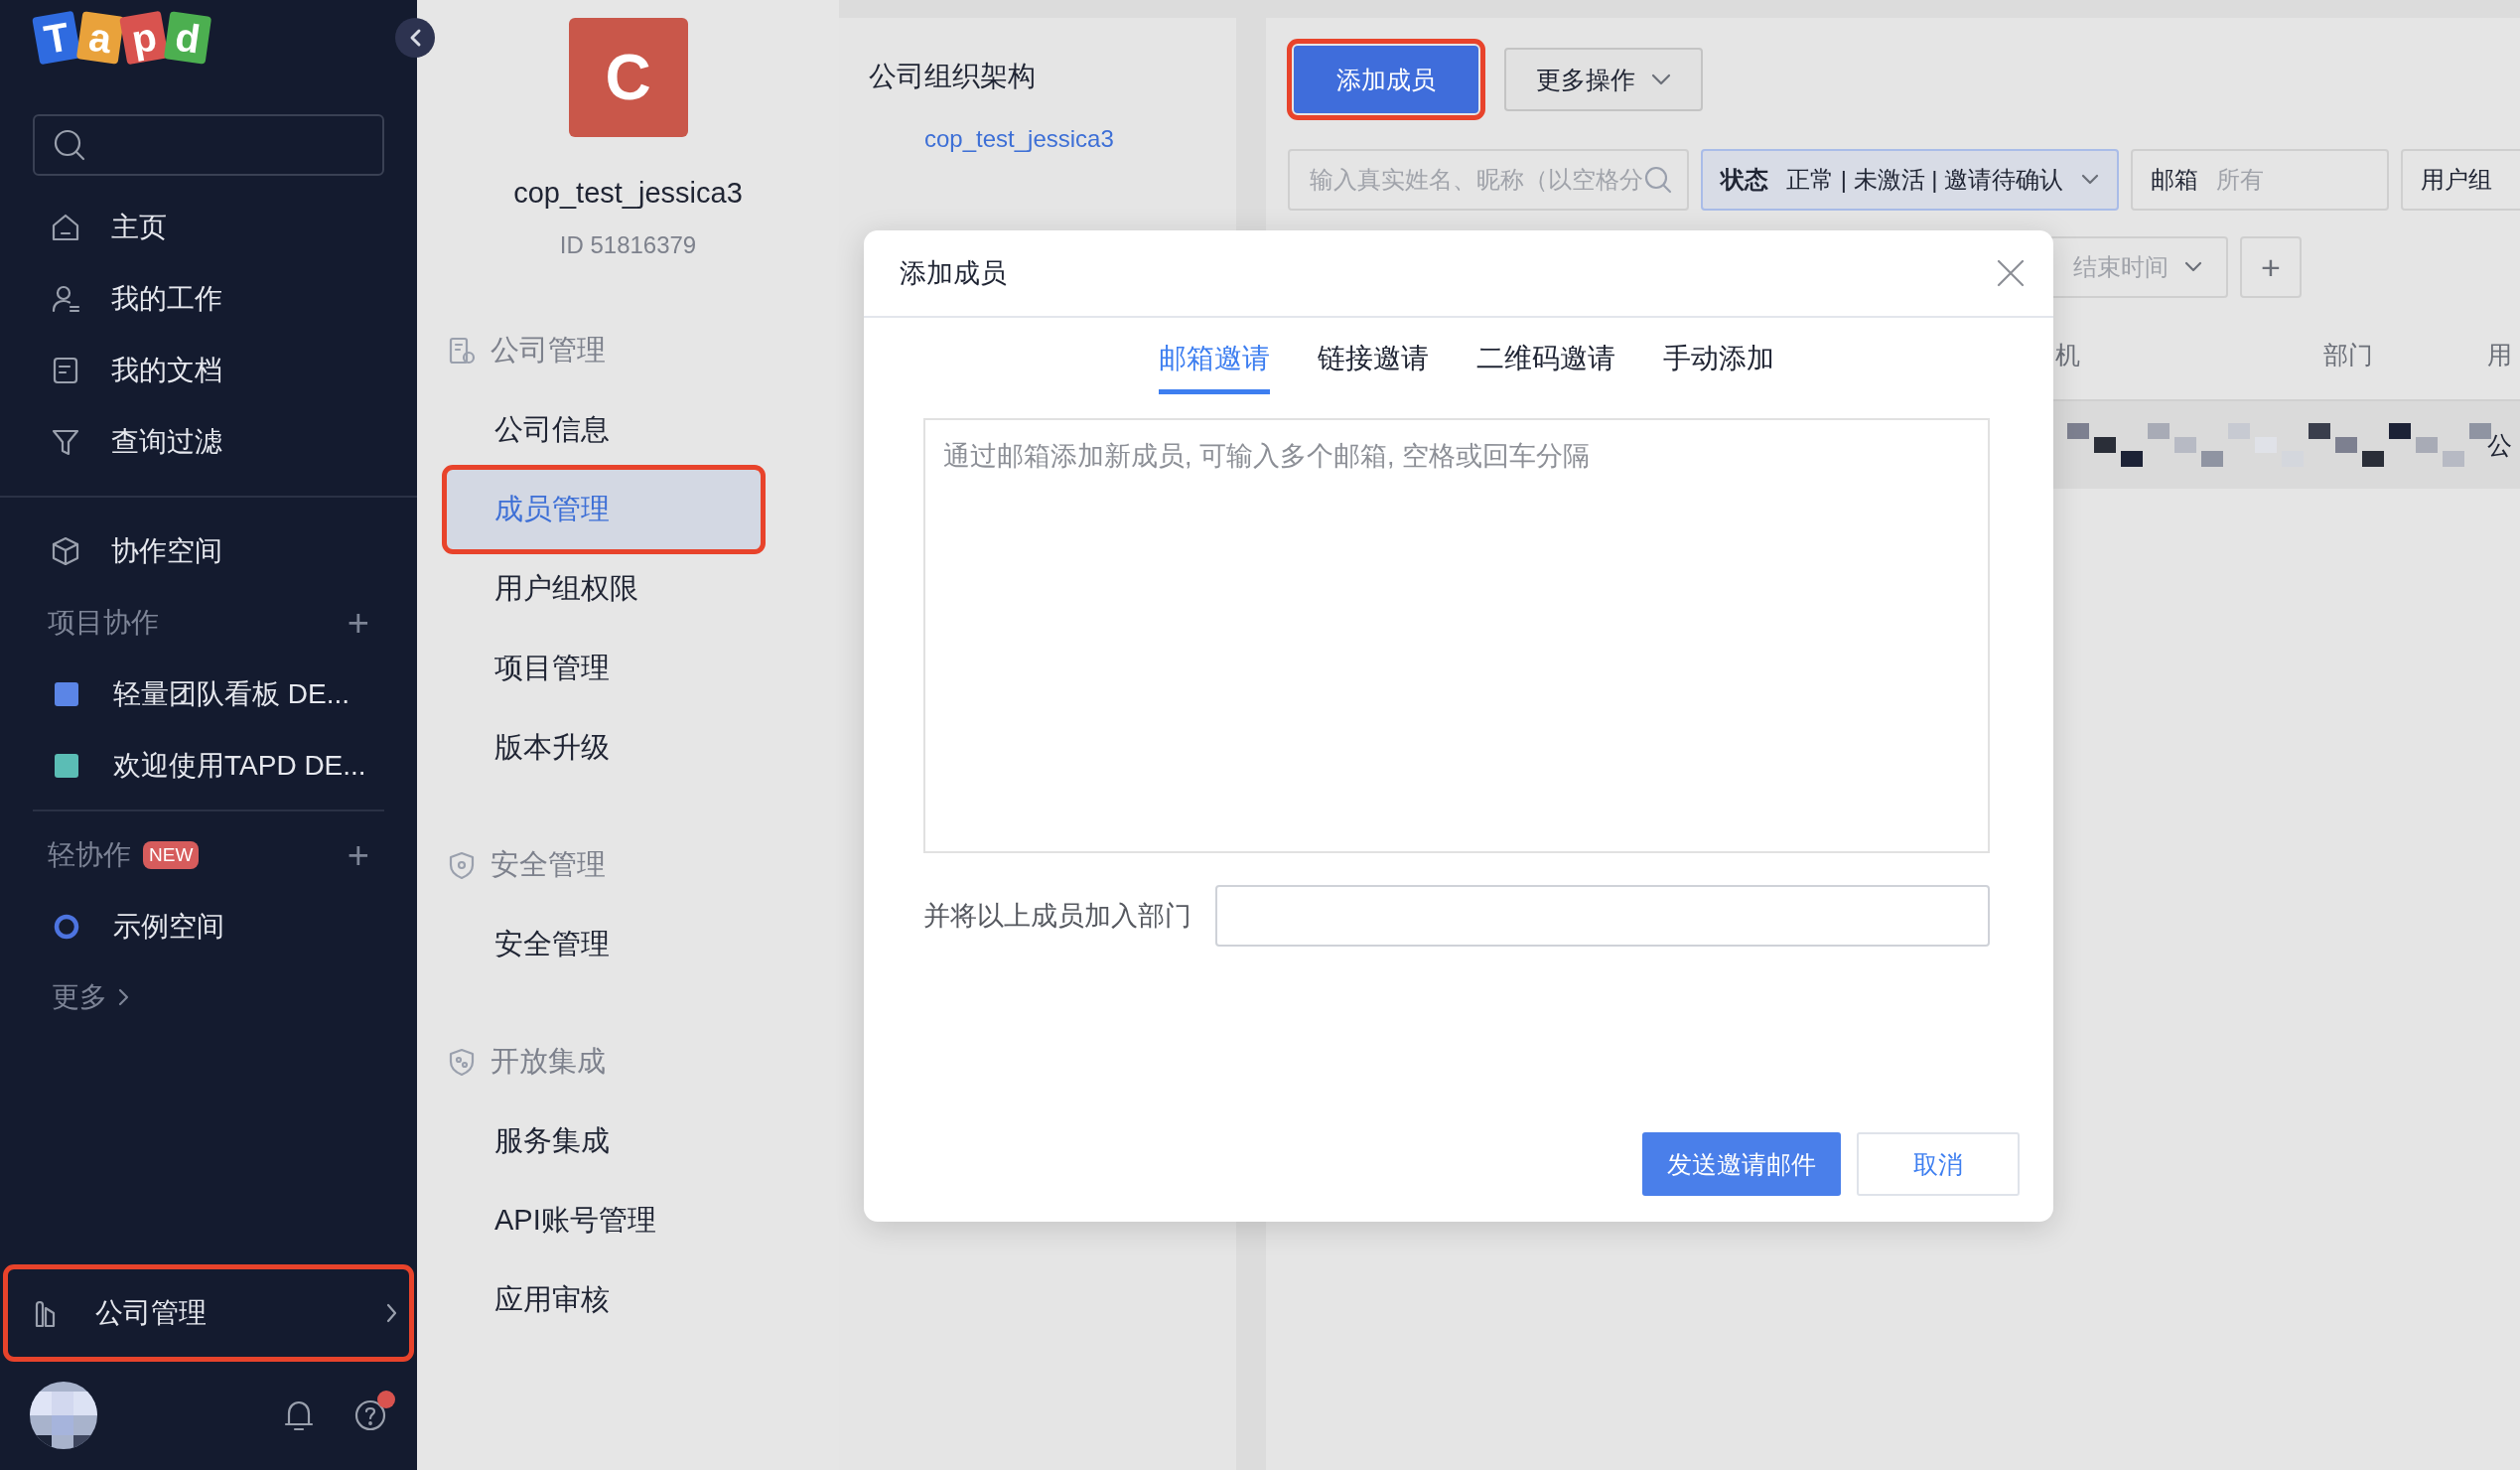 This screenshot has height=1470, width=2520. Describe the element at coordinates (1214, 365) in the screenshot. I see `tab: 邮箱邀请` at that location.